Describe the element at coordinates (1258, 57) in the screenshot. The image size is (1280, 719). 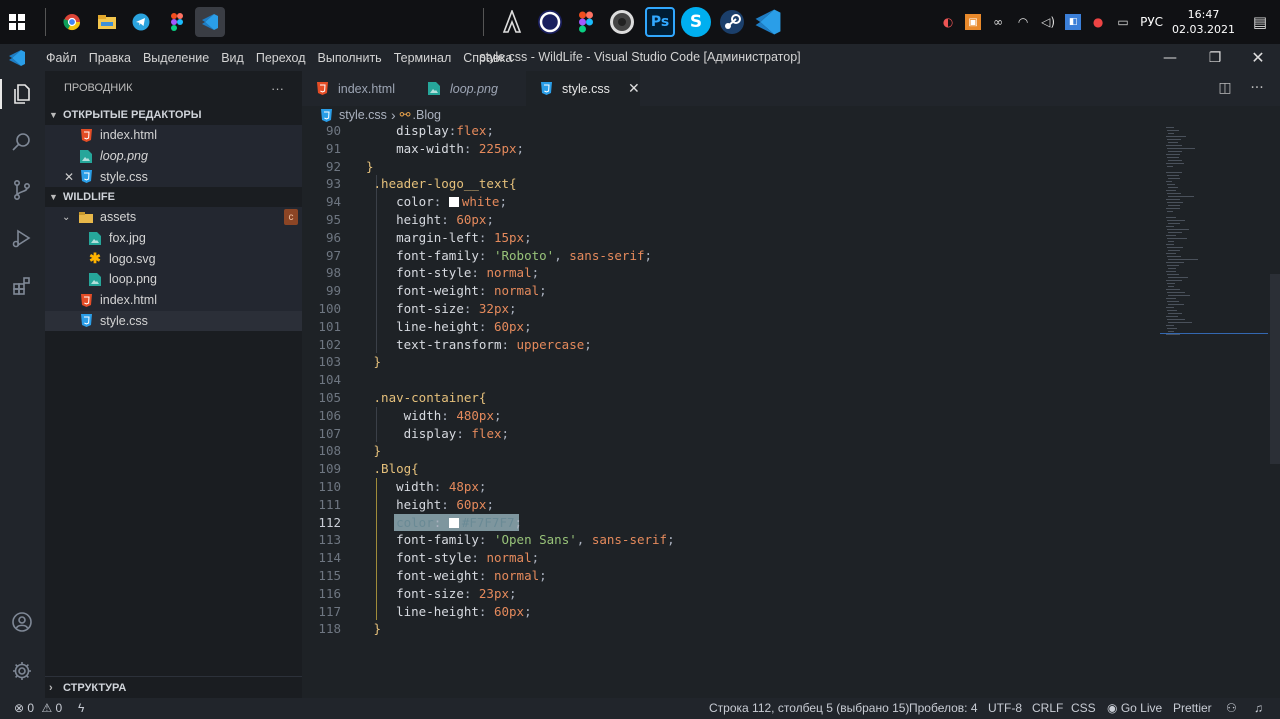
I see `close-window-button: ✕` at that location.